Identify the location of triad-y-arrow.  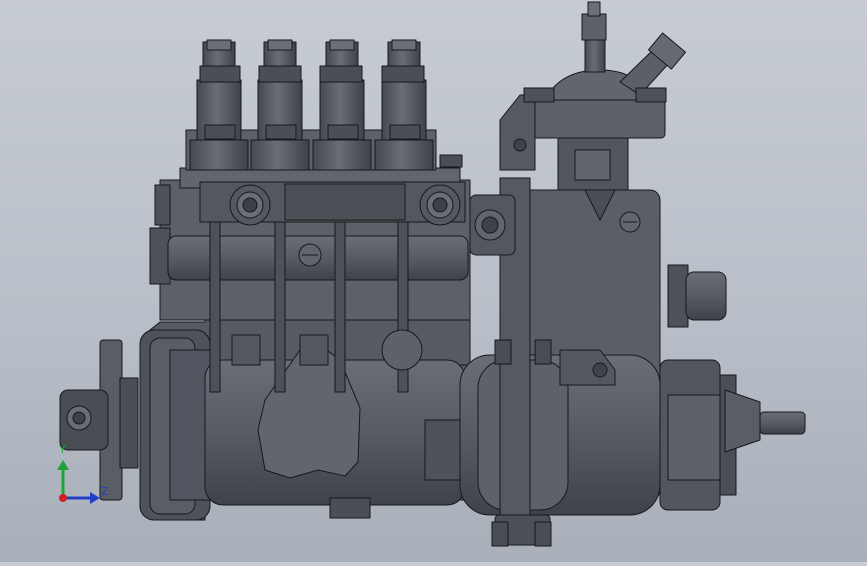
(63, 465).